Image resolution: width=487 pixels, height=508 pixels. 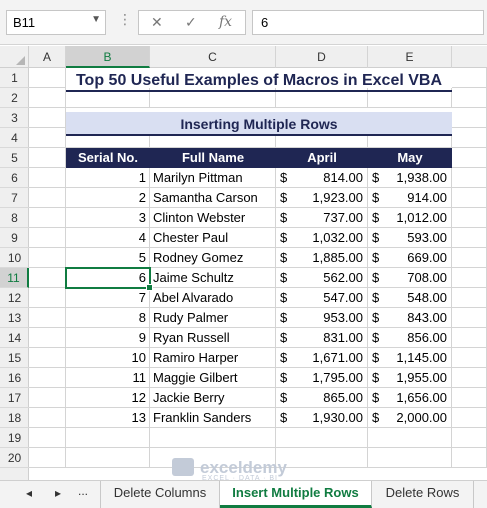 I want to click on serial-cell: 11, so click(x=108, y=378).